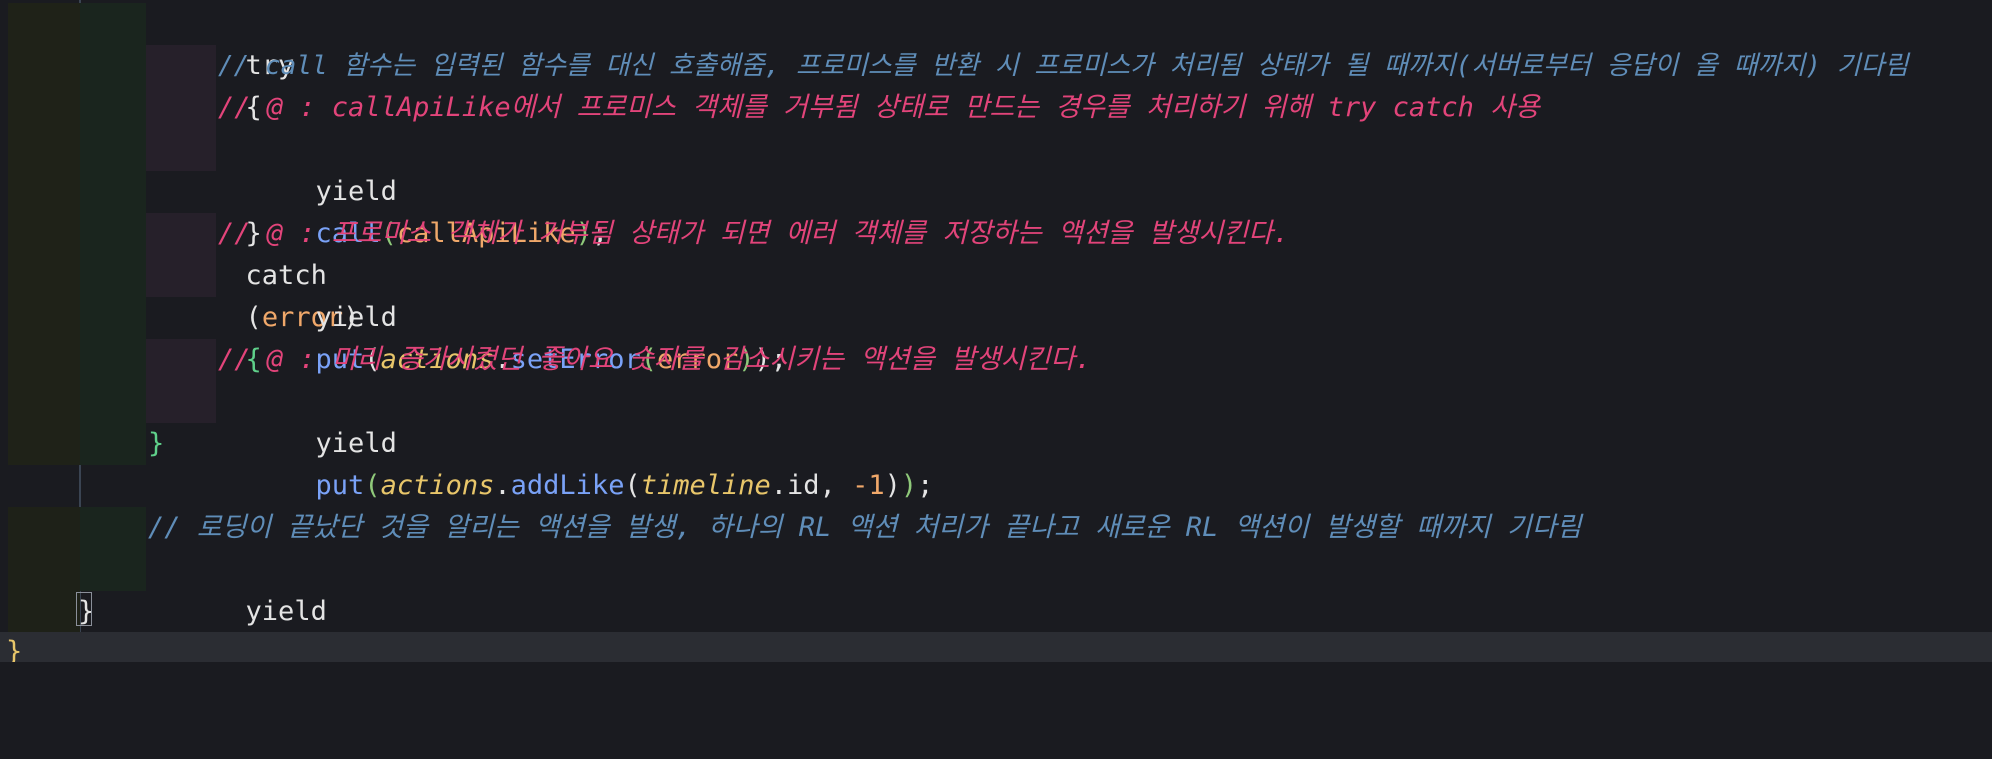  Describe the element at coordinates (996, 612) in the screenshot. I see `code-line-15: }` at that location.